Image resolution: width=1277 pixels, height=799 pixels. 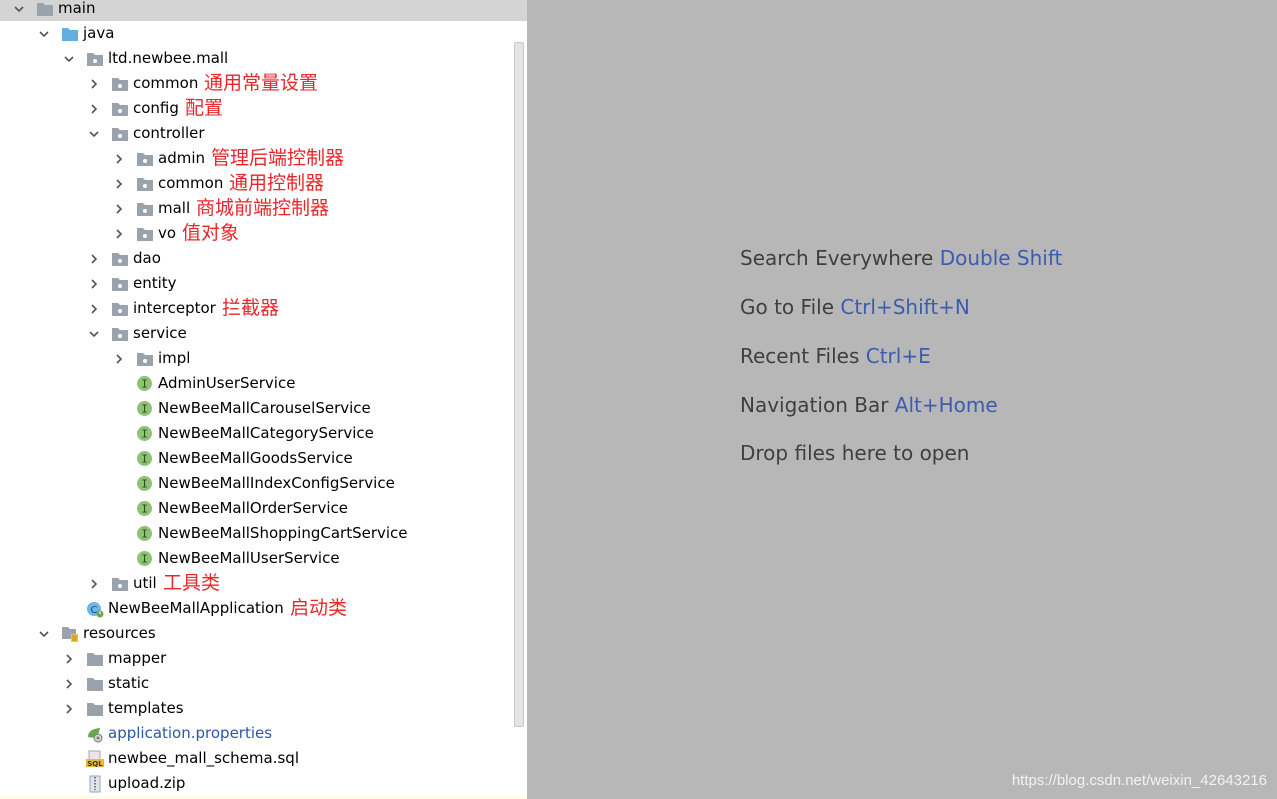 I want to click on annotation-note: 工具类, so click(x=192, y=583).